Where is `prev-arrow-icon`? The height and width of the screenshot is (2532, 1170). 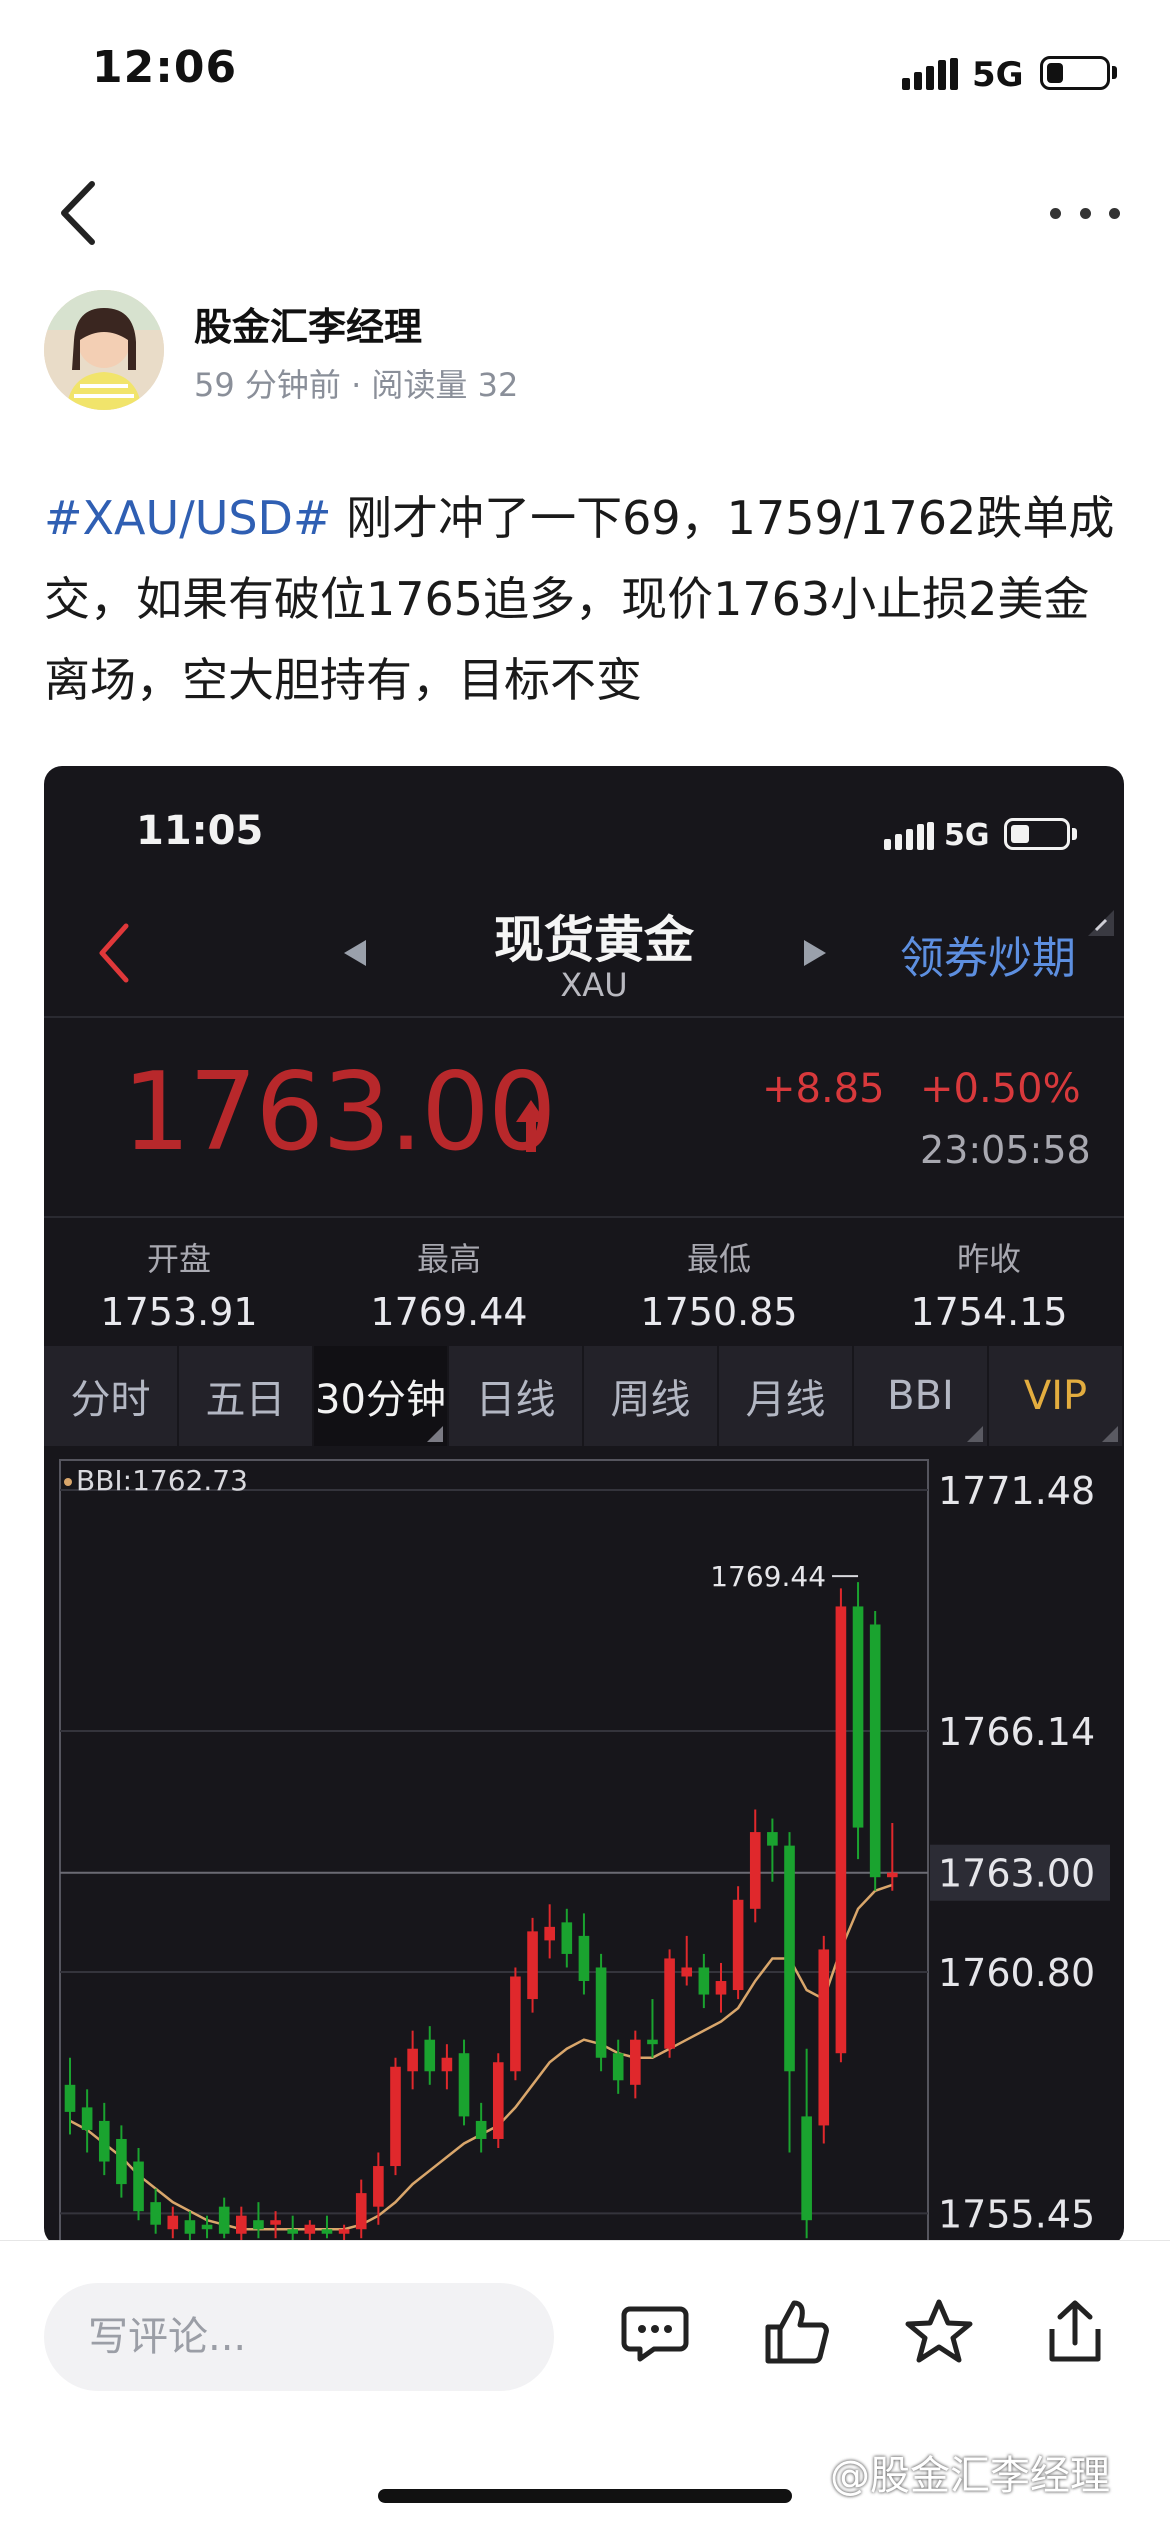 prev-arrow-icon is located at coordinates (355, 953).